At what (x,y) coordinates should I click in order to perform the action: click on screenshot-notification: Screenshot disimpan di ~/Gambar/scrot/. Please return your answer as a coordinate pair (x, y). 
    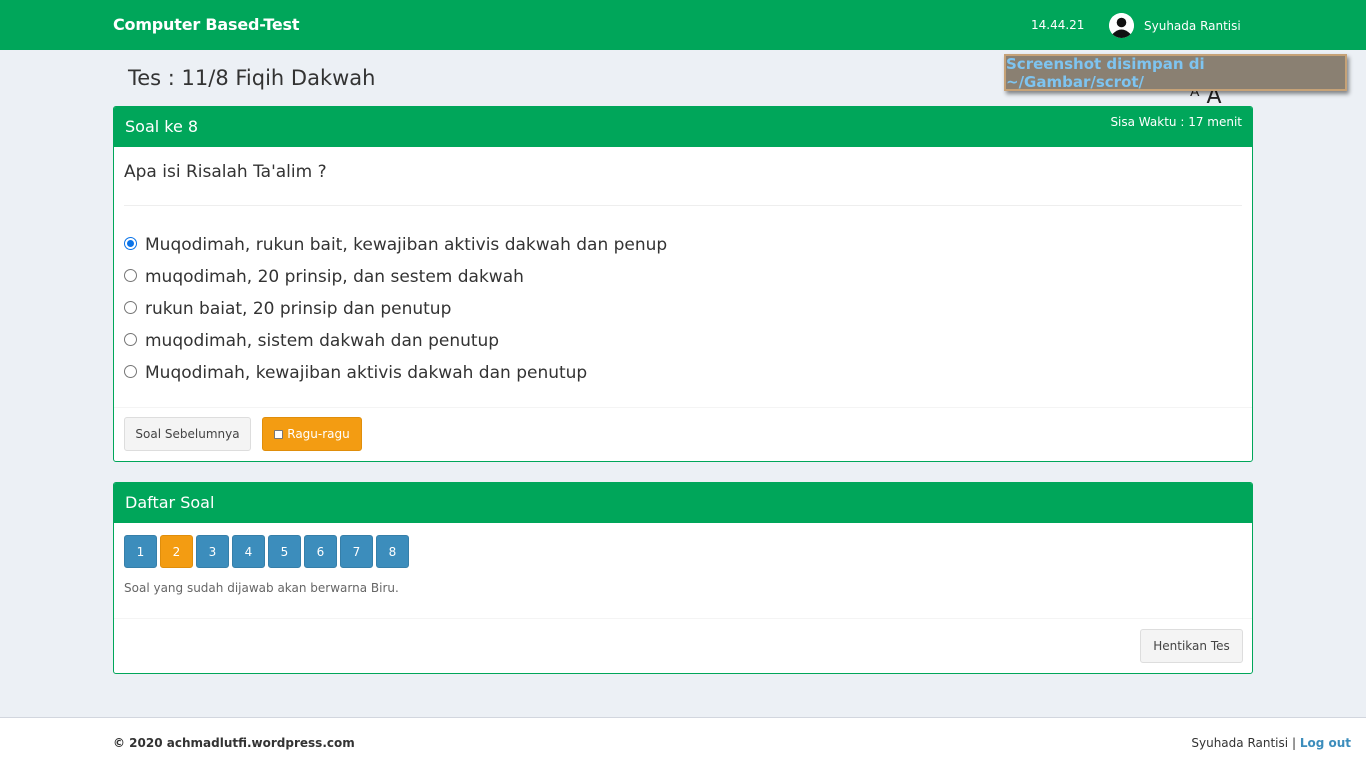
    Looking at the image, I should click on (1175, 72).